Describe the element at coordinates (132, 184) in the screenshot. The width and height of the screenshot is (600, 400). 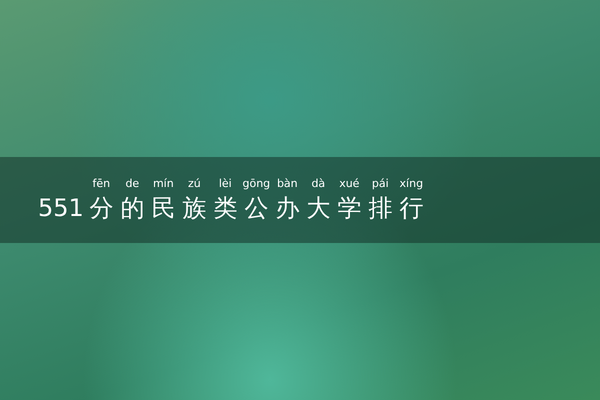
I see `pinyin-text: de` at that location.